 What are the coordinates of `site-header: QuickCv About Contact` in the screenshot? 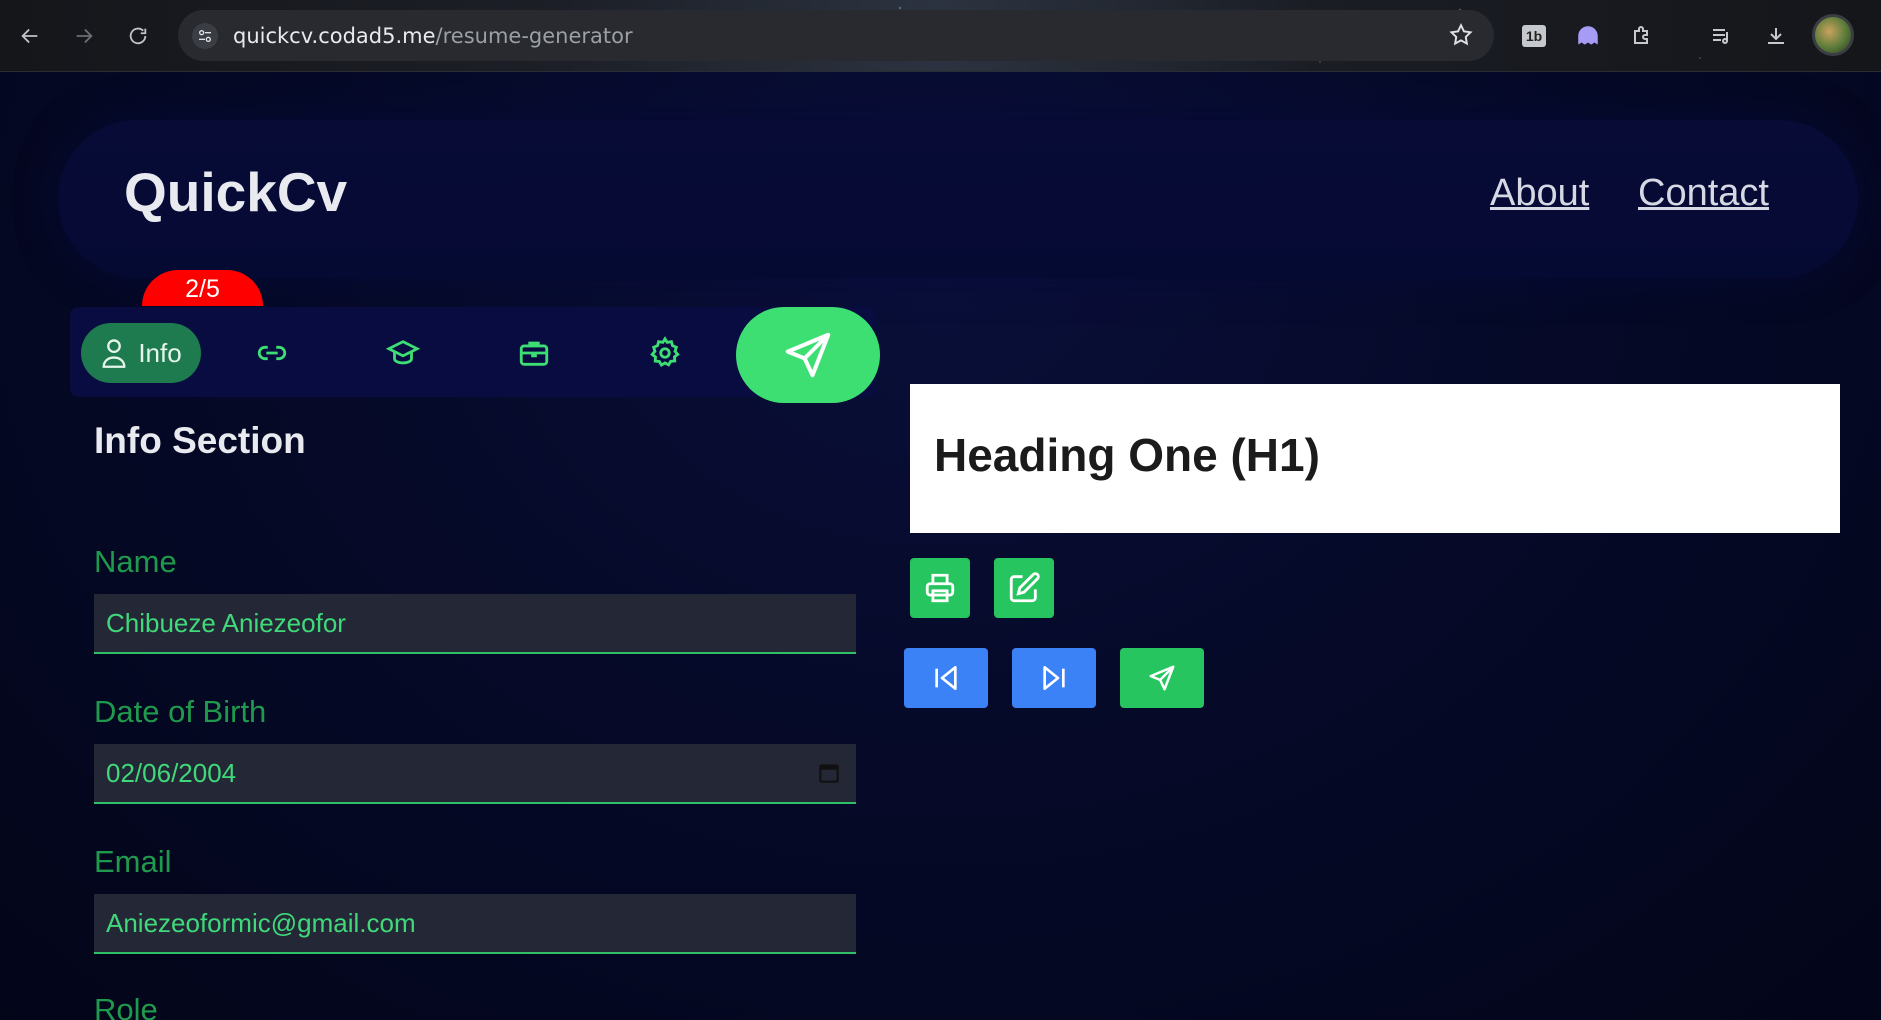 It's located at (958, 199).